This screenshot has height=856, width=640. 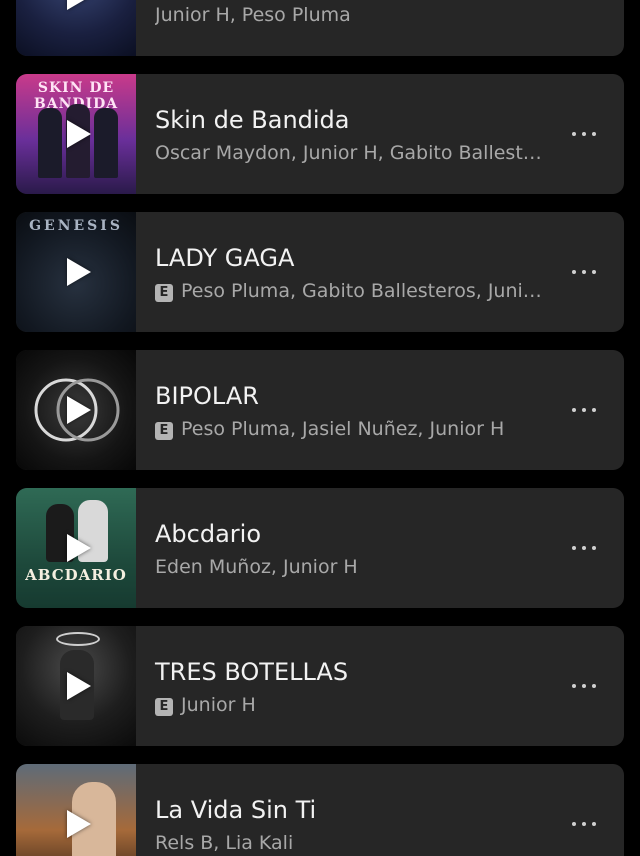 What do you see at coordinates (352, 429) in the screenshot?
I see `track-artists: E Peso Pluma, Jasiel Nuñez, Junior H` at bounding box center [352, 429].